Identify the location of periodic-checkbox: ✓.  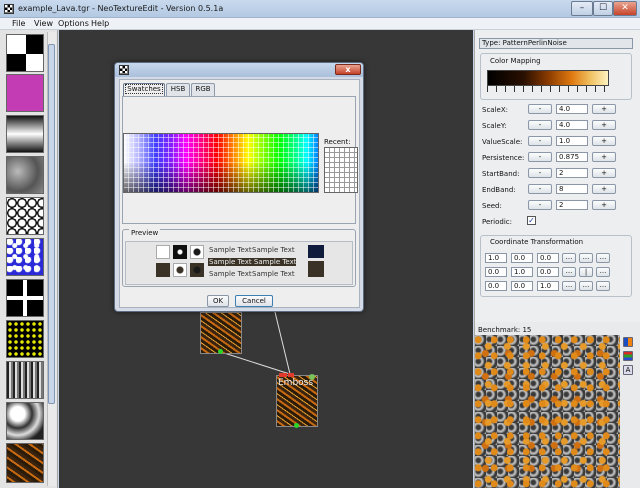
(531, 220).